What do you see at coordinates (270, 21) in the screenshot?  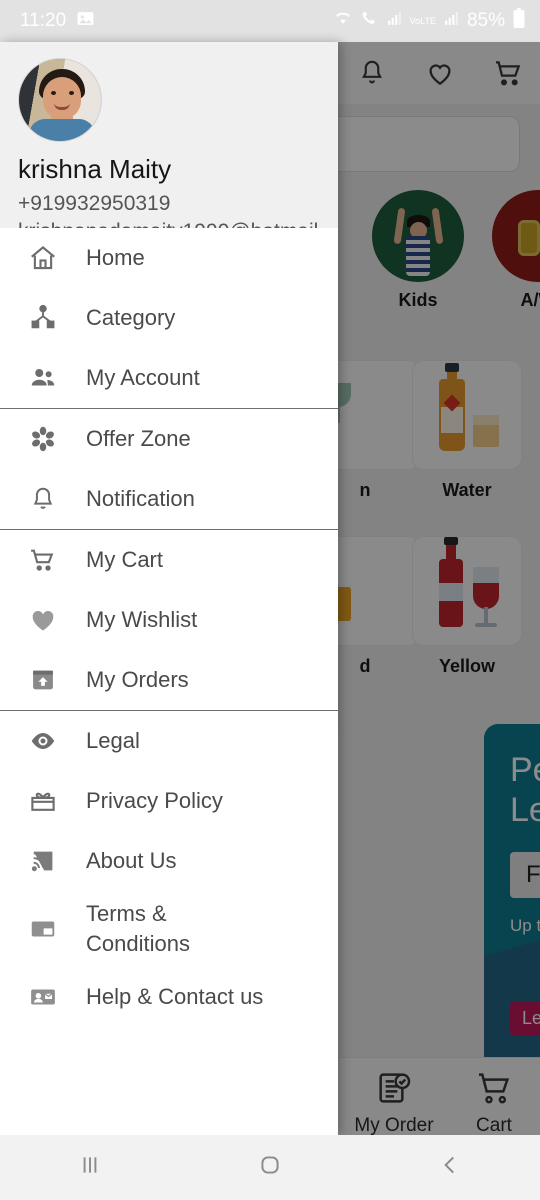 I see `status-bar: 11:20 VoLTE 85%` at bounding box center [270, 21].